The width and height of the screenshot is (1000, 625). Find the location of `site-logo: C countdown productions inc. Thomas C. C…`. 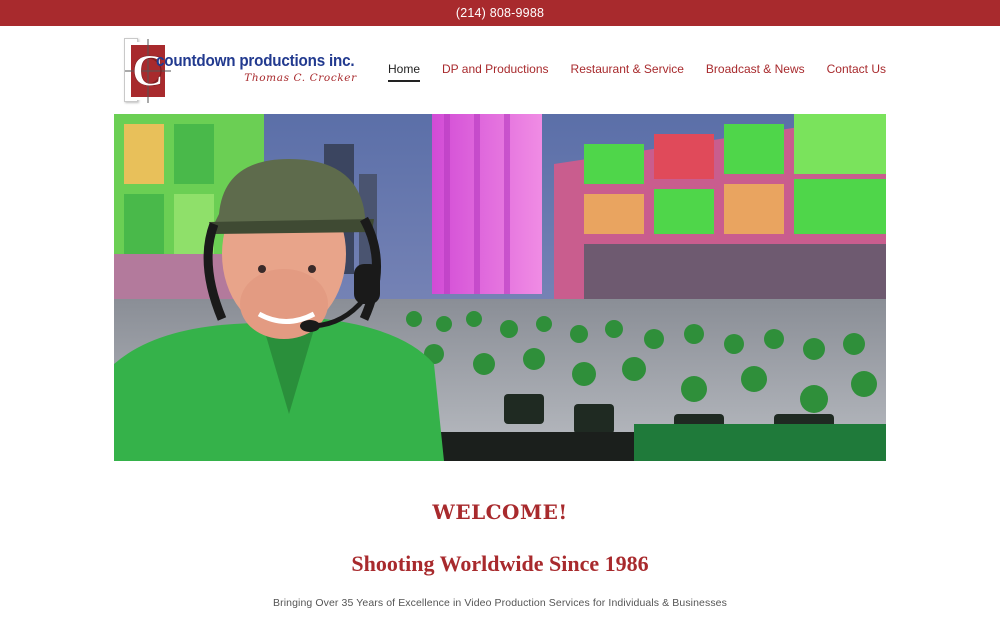

site-logo: C countdown productions inc. Thomas C. C… is located at coordinates (248, 70).